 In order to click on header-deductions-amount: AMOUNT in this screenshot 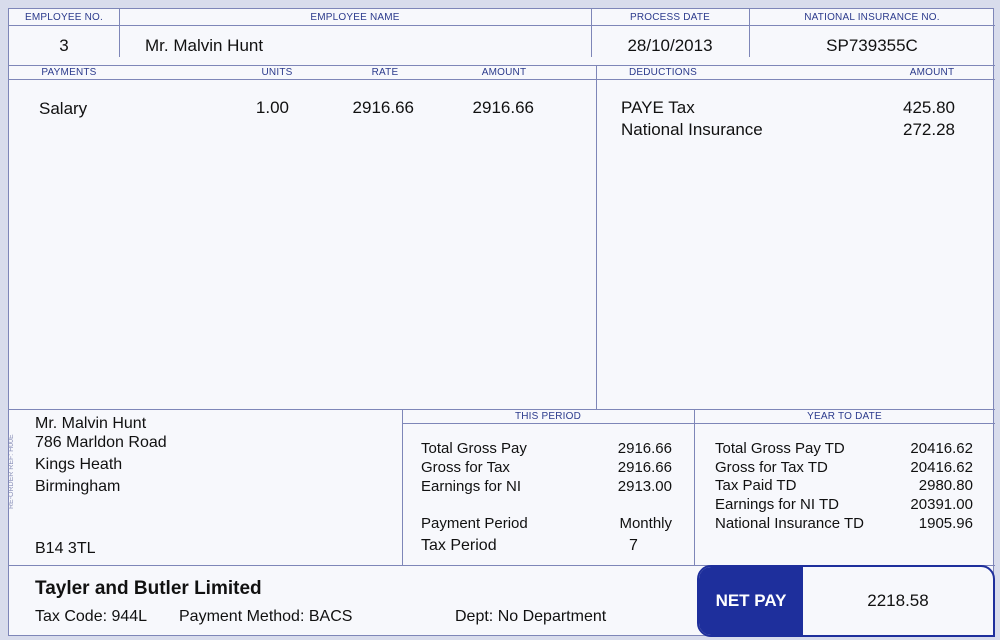, I will do `click(932, 72)`.